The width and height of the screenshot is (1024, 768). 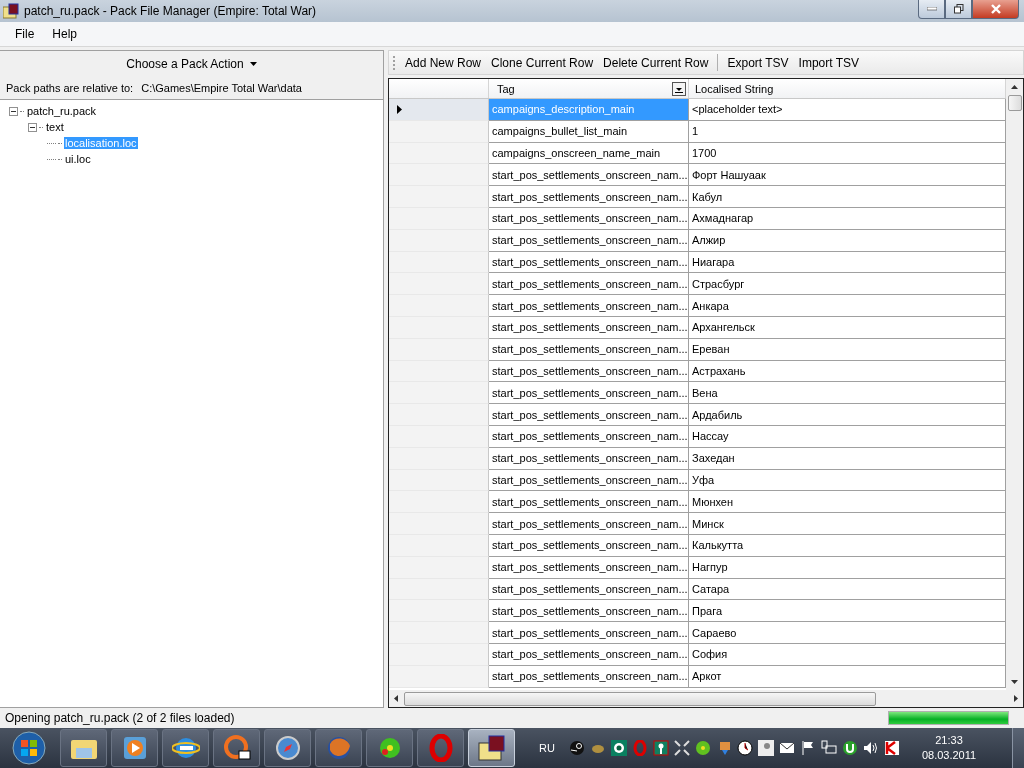 What do you see at coordinates (847, 153) in the screenshot?
I see `table-cell: 1700` at bounding box center [847, 153].